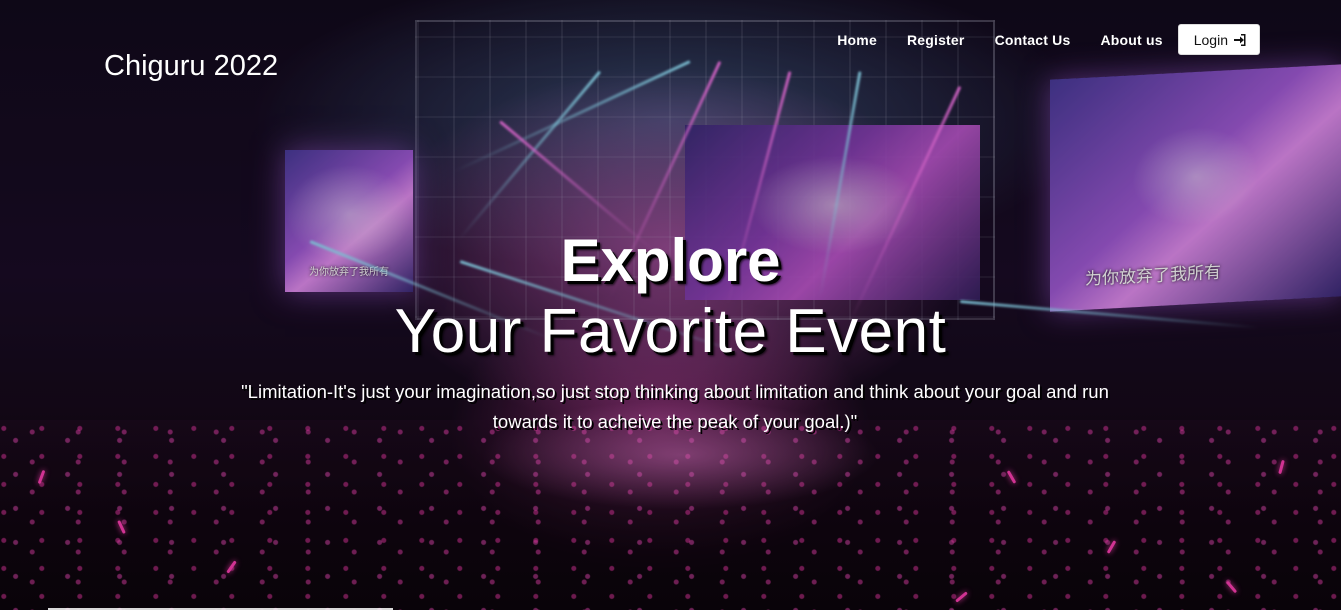  What do you see at coordinates (670, 260) in the screenshot?
I see `hero-title-explore: Explore` at bounding box center [670, 260].